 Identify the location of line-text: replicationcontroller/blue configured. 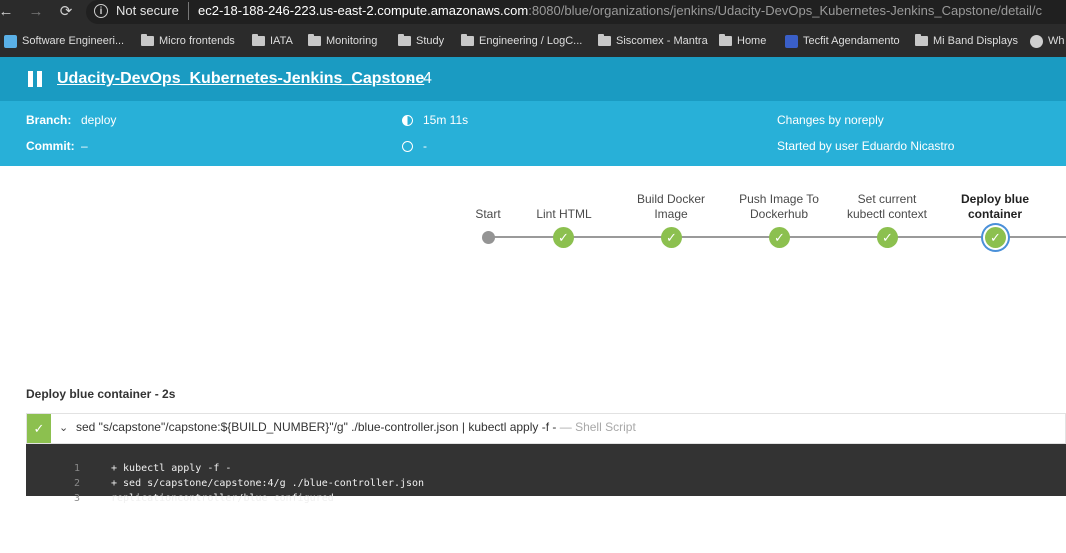
(222, 498).